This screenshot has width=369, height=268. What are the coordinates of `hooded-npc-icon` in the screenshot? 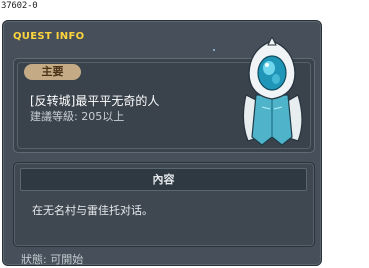 It's located at (272, 91).